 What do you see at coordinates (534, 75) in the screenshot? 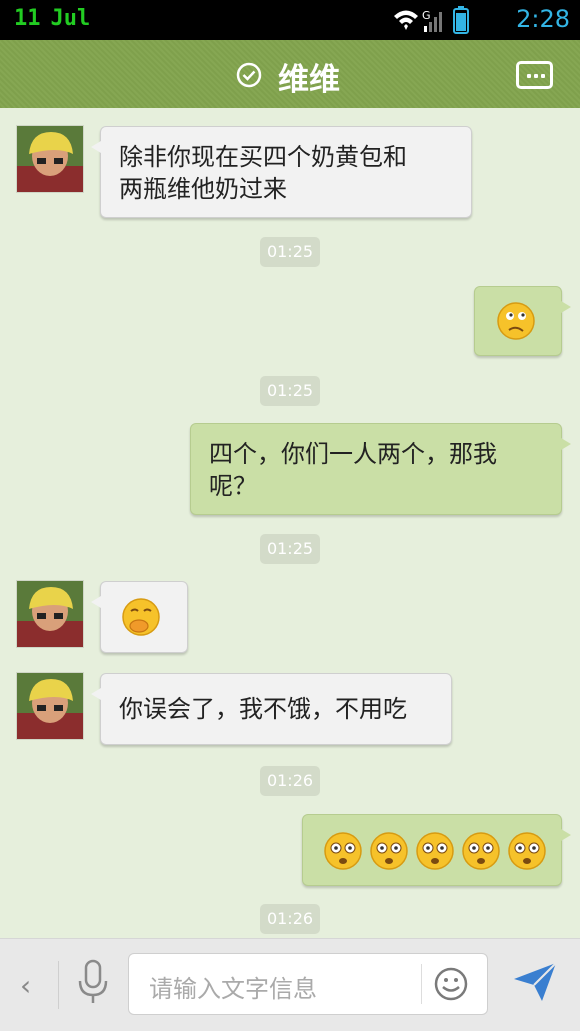
I see `more-icon` at bounding box center [534, 75].